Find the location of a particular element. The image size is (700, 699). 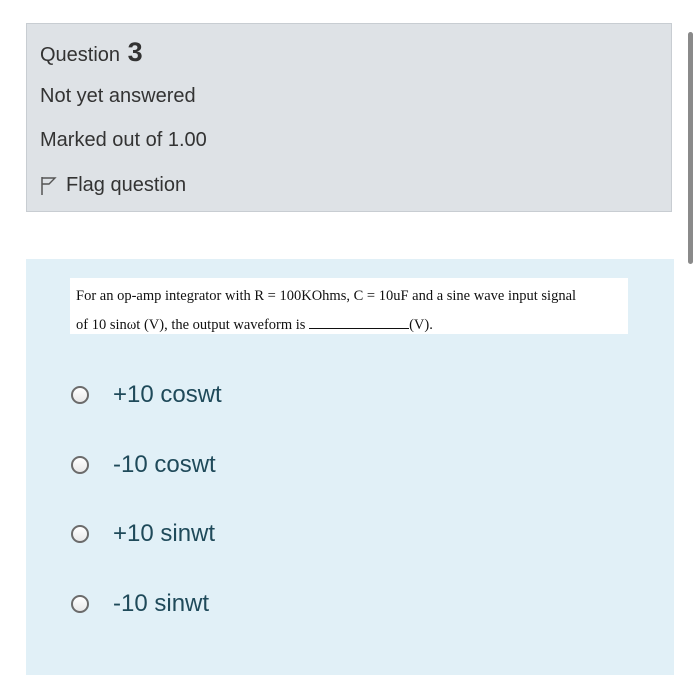

option-label: +10 sinwt is located at coordinates (164, 533).